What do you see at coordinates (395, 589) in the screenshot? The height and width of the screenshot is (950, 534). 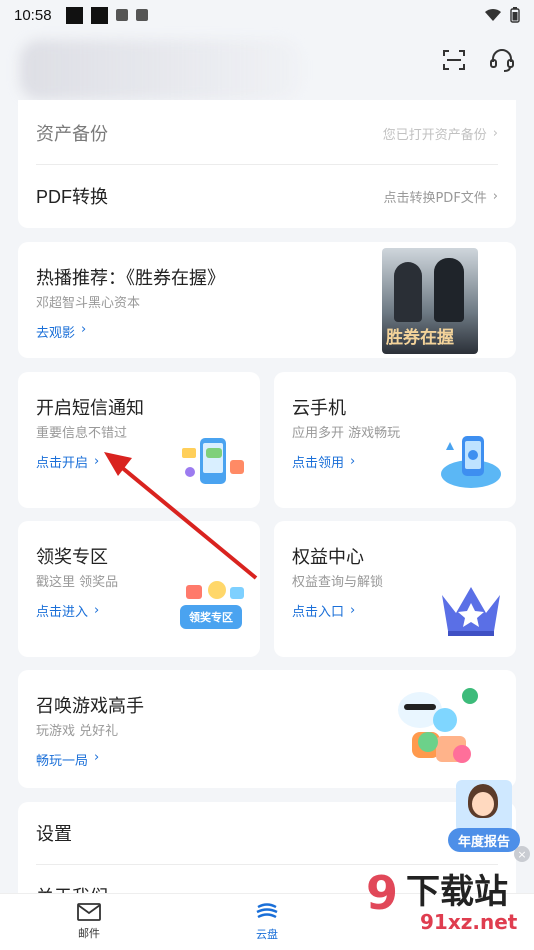 I see `tile-benefits: 权益中心 权益查询与解锁 点击入口 ›` at bounding box center [395, 589].